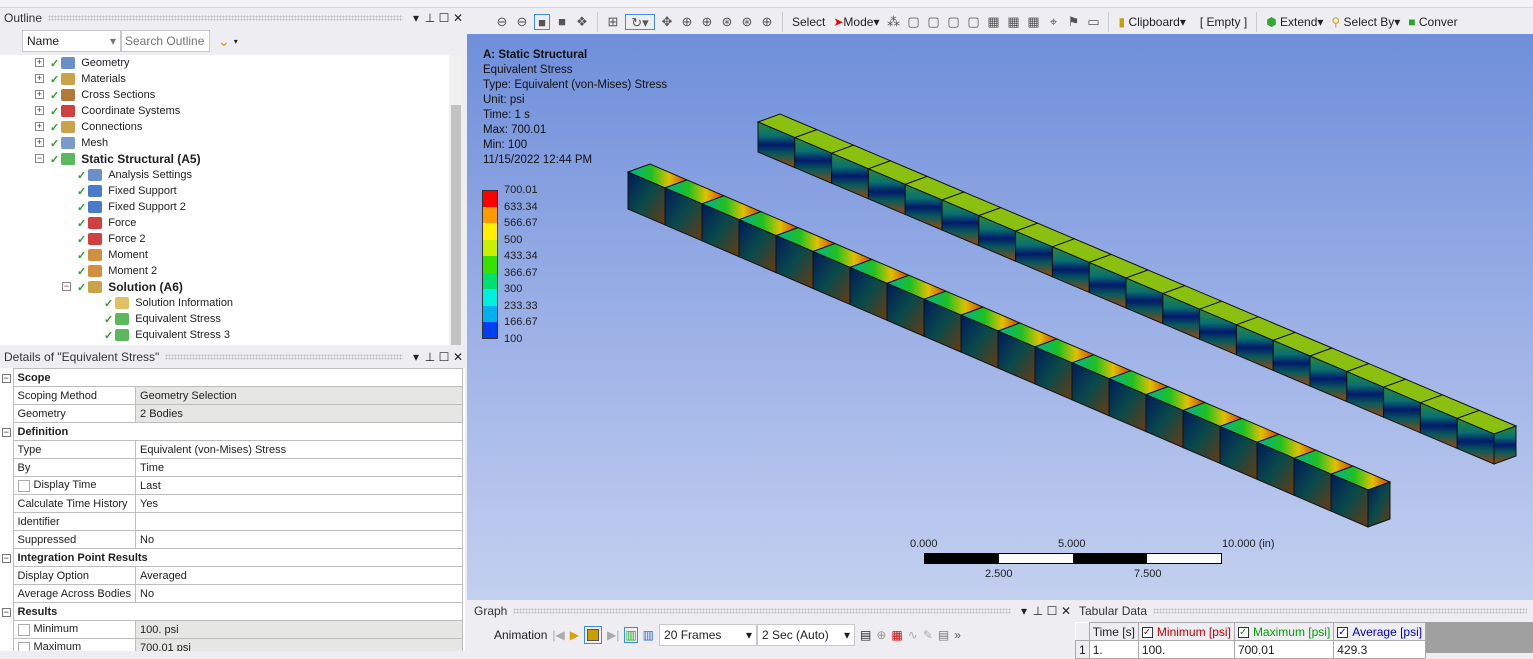  I want to click on outline-scrollbar, so click(456, 200).